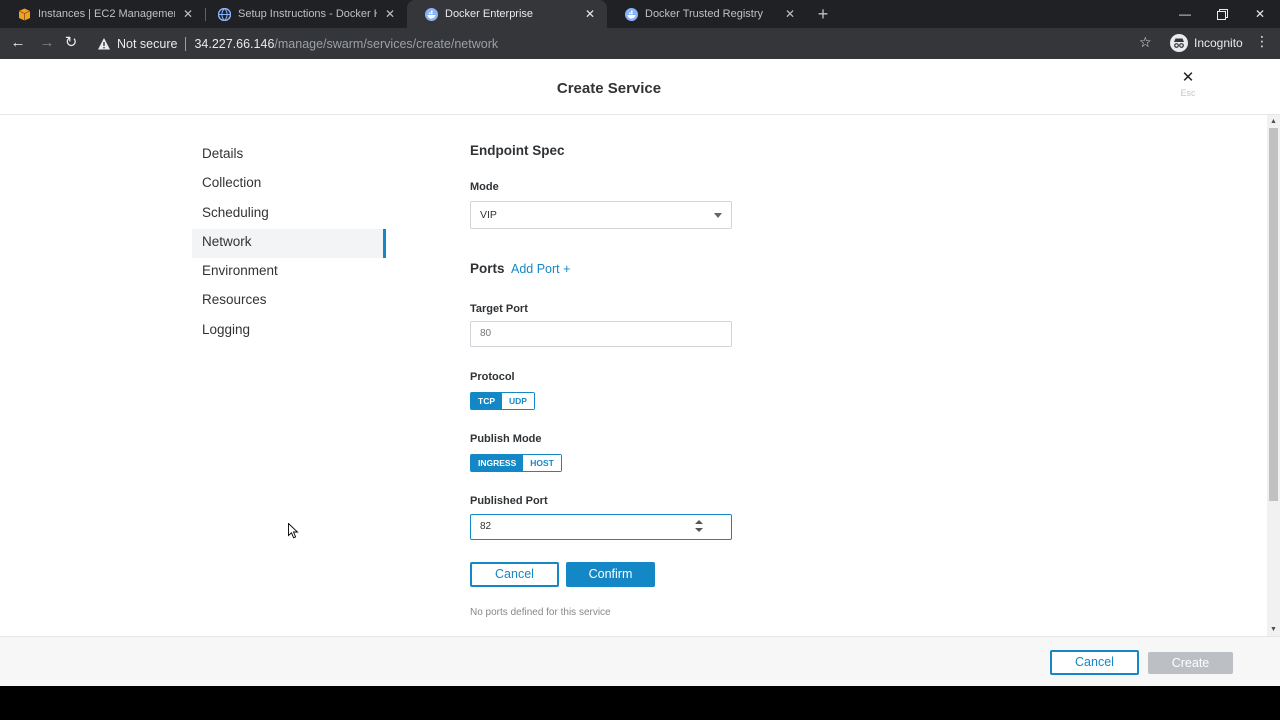 This screenshot has width=1280, height=720. What do you see at coordinates (506, 439) in the screenshot?
I see `publish-mode-label: Publish Mode` at bounding box center [506, 439].